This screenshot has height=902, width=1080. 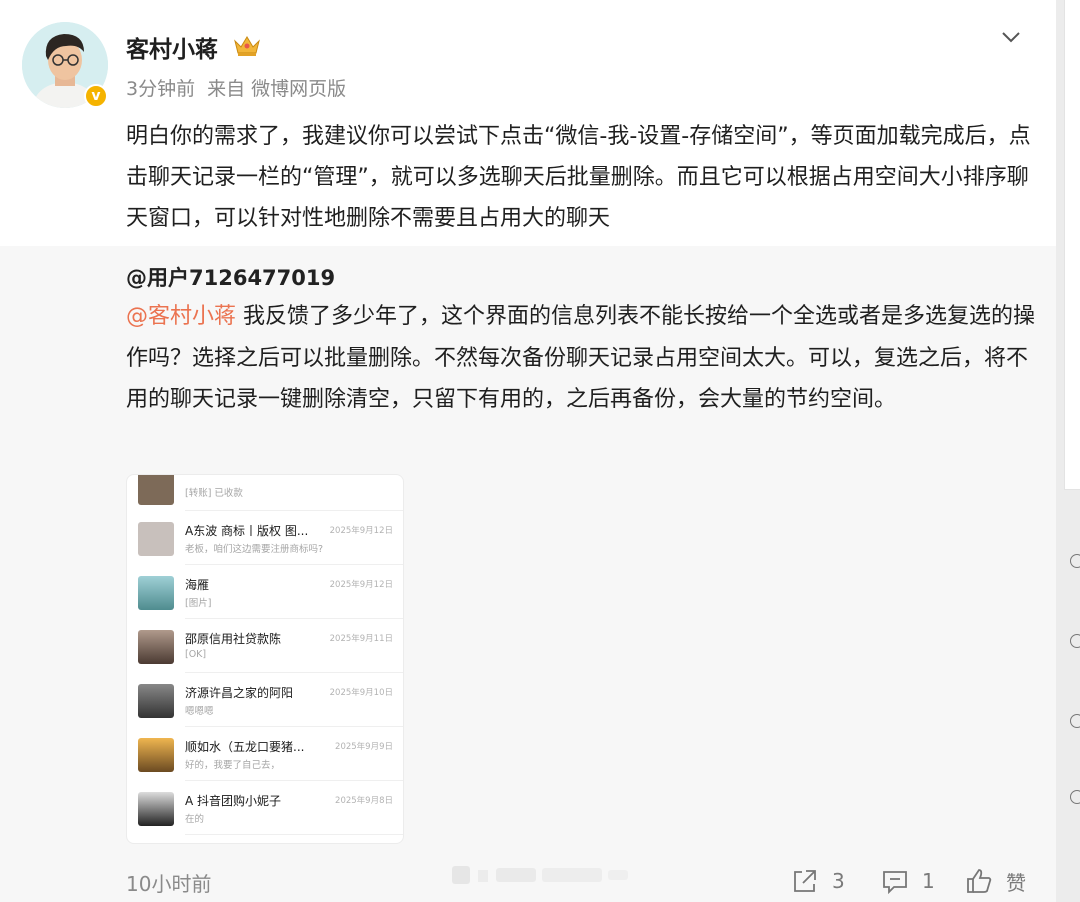 I want to click on list-item: 济源许昌之家的阿阳 2025年9月10日 嗯嗯嗯, so click(x=265, y=700).